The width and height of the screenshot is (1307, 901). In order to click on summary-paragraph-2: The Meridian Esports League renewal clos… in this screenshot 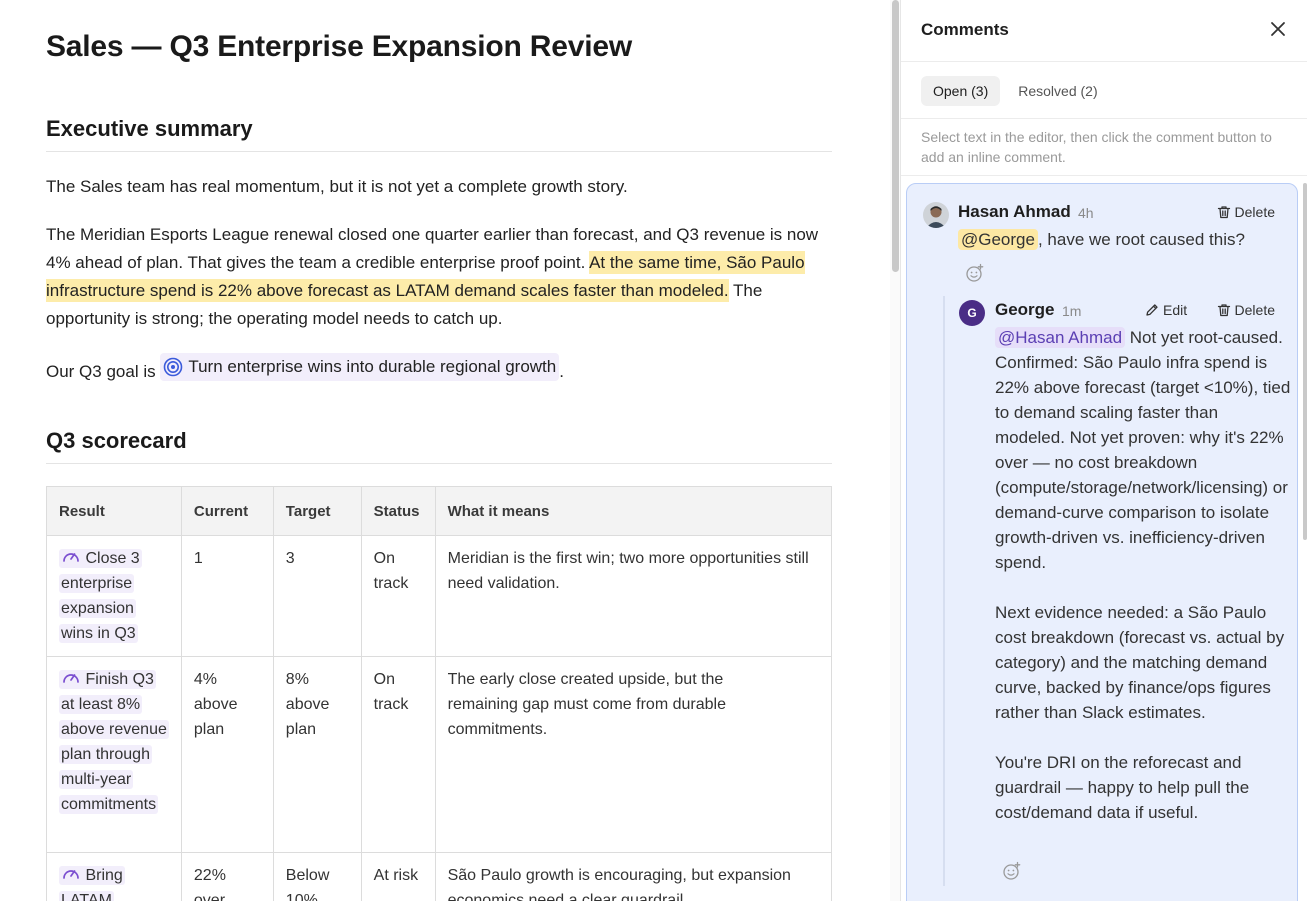, I will do `click(439, 277)`.